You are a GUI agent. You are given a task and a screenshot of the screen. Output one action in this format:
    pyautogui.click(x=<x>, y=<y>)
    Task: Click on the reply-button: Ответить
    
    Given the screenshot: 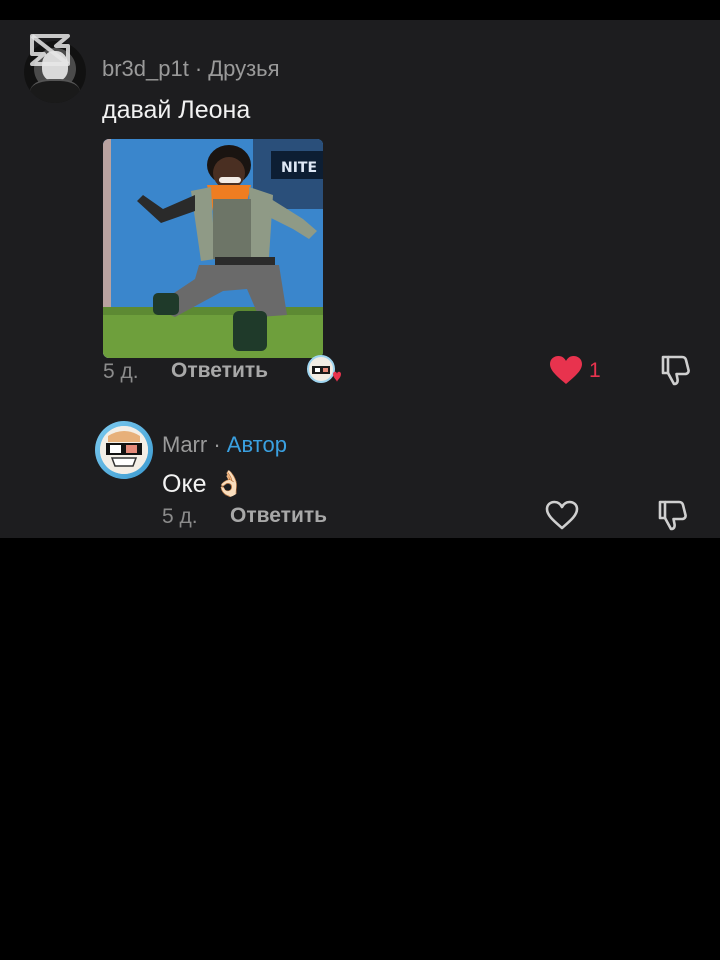 What is the action you would take?
    pyautogui.click(x=219, y=371)
    